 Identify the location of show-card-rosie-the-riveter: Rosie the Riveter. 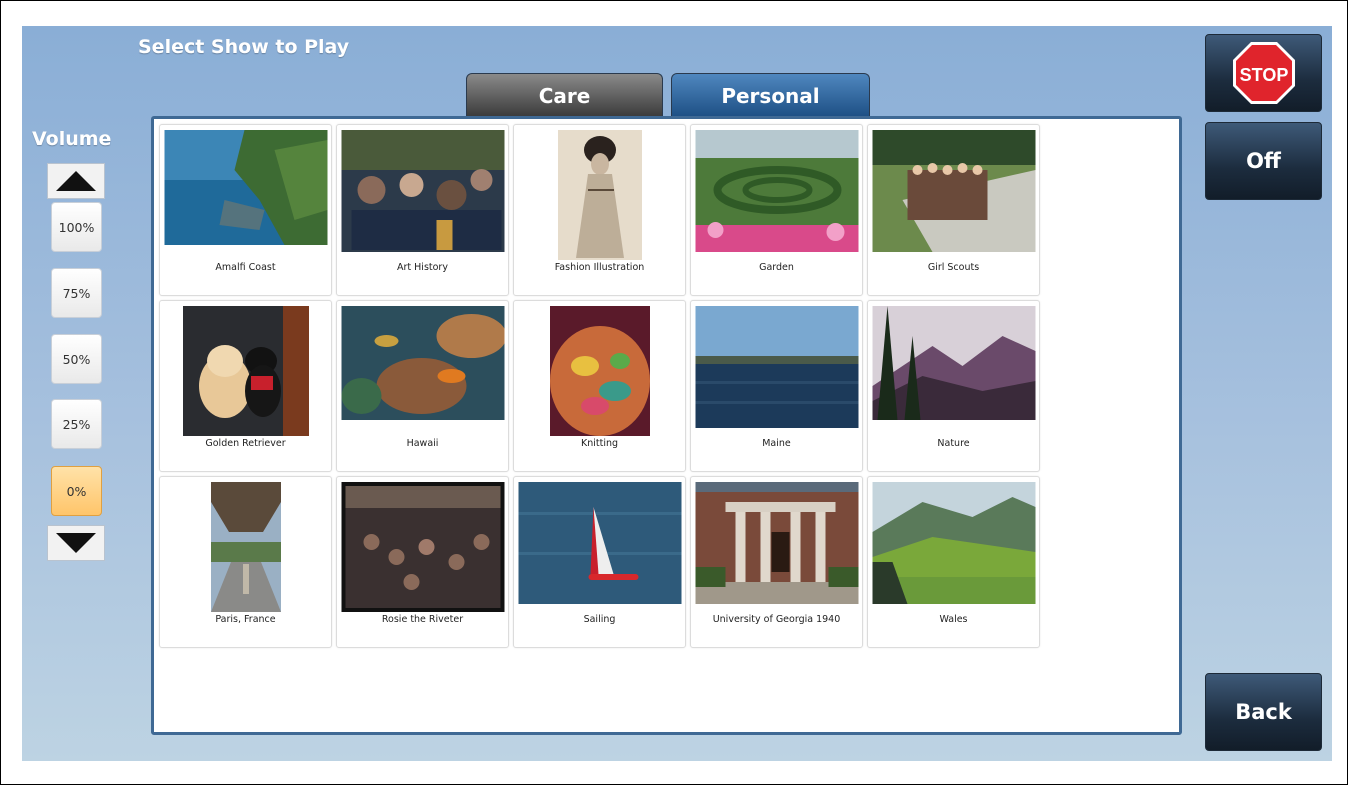
(422, 562).